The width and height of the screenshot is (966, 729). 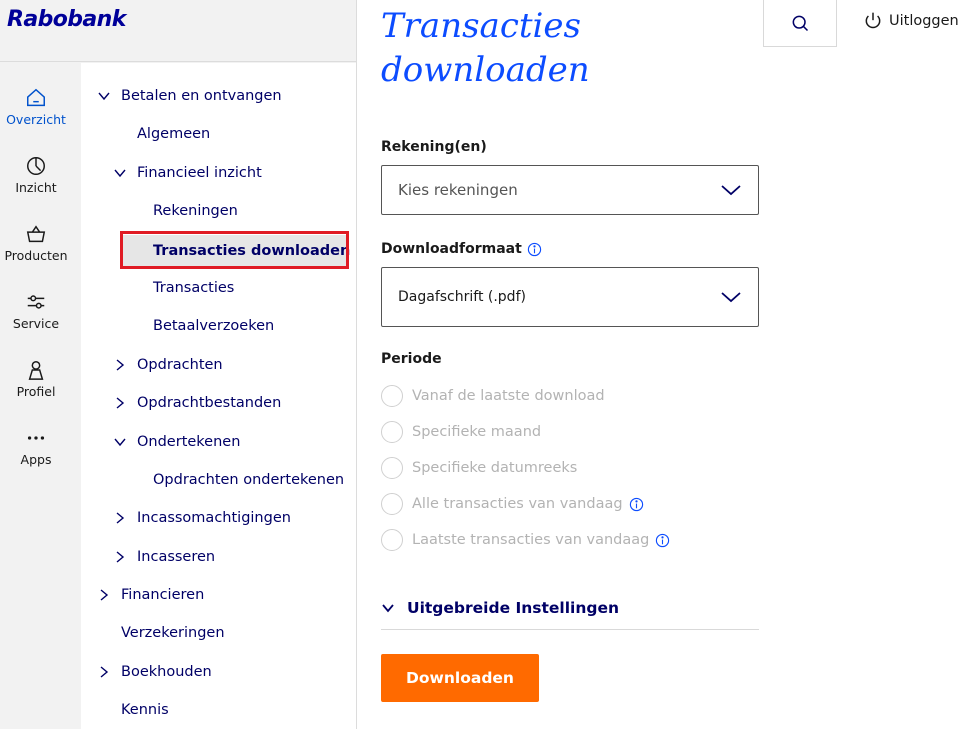 I want to click on sidebar-item-apps: Apps, so click(x=36, y=447).